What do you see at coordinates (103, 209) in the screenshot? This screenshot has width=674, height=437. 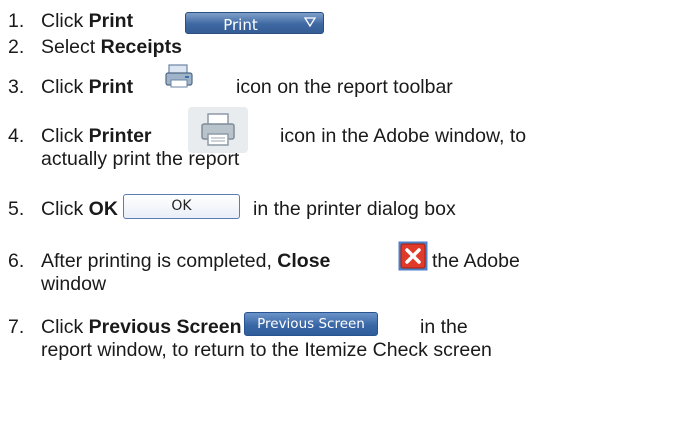 I see `step-keyword: OK` at bounding box center [103, 209].